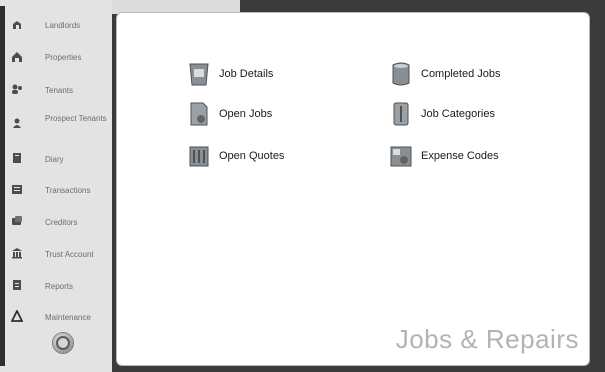  I want to click on sidebar-item-reports: Reports, so click(56, 285).